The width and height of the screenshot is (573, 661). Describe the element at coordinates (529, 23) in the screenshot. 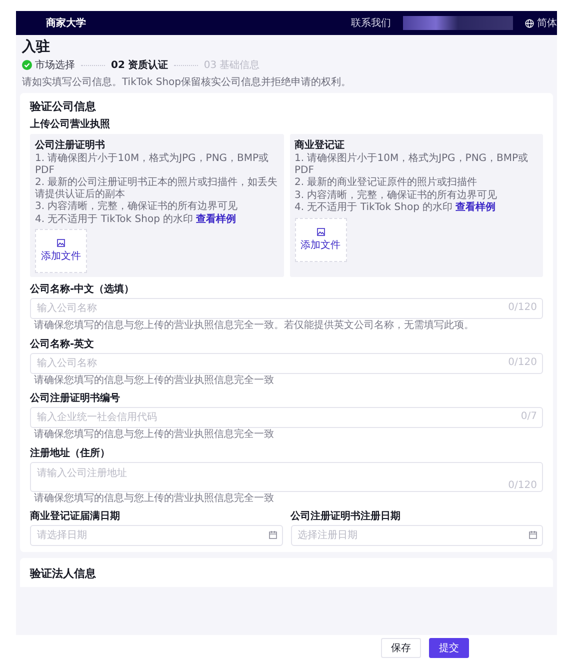

I see `globe-icon` at that location.